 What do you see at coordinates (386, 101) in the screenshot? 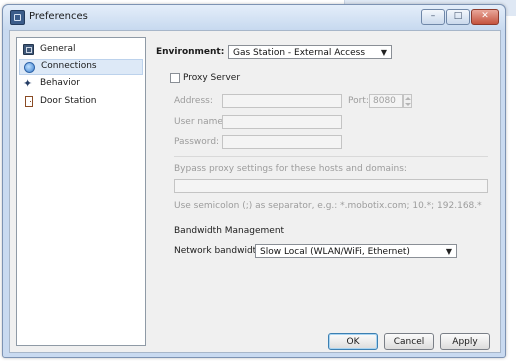
I see `port-field: 8080` at bounding box center [386, 101].